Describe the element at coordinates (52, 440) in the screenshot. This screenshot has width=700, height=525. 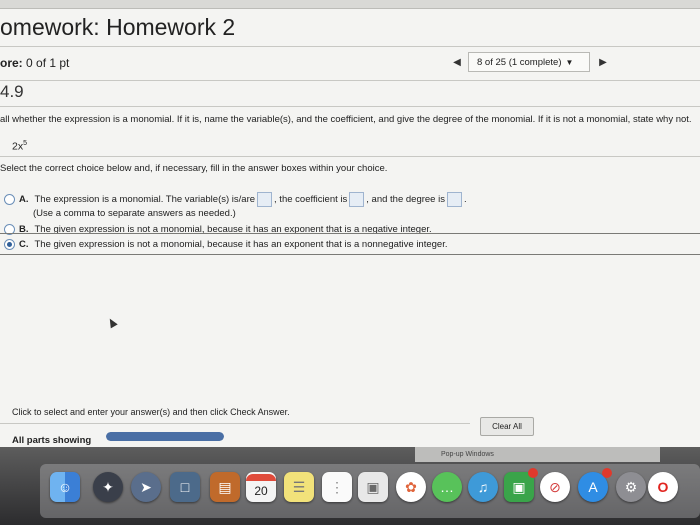
I see `parts-showing-label: All parts showing` at that location.